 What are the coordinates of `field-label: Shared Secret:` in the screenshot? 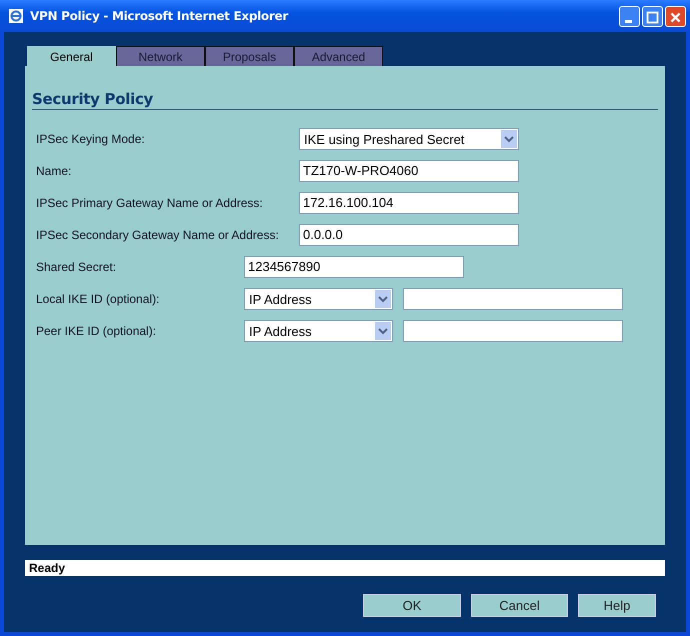 It's located at (77, 267).